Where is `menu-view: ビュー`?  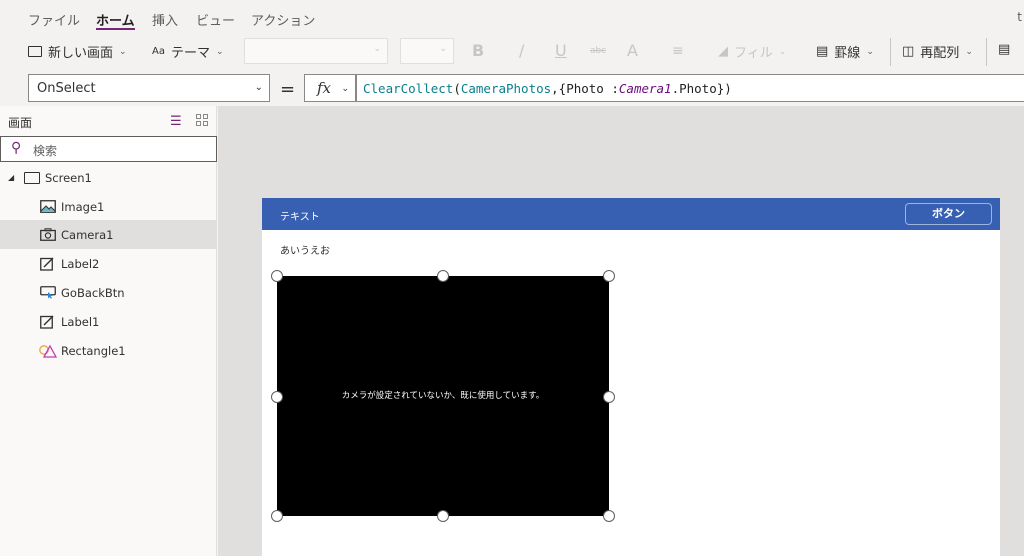
menu-view: ビュー is located at coordinates (215, 19).